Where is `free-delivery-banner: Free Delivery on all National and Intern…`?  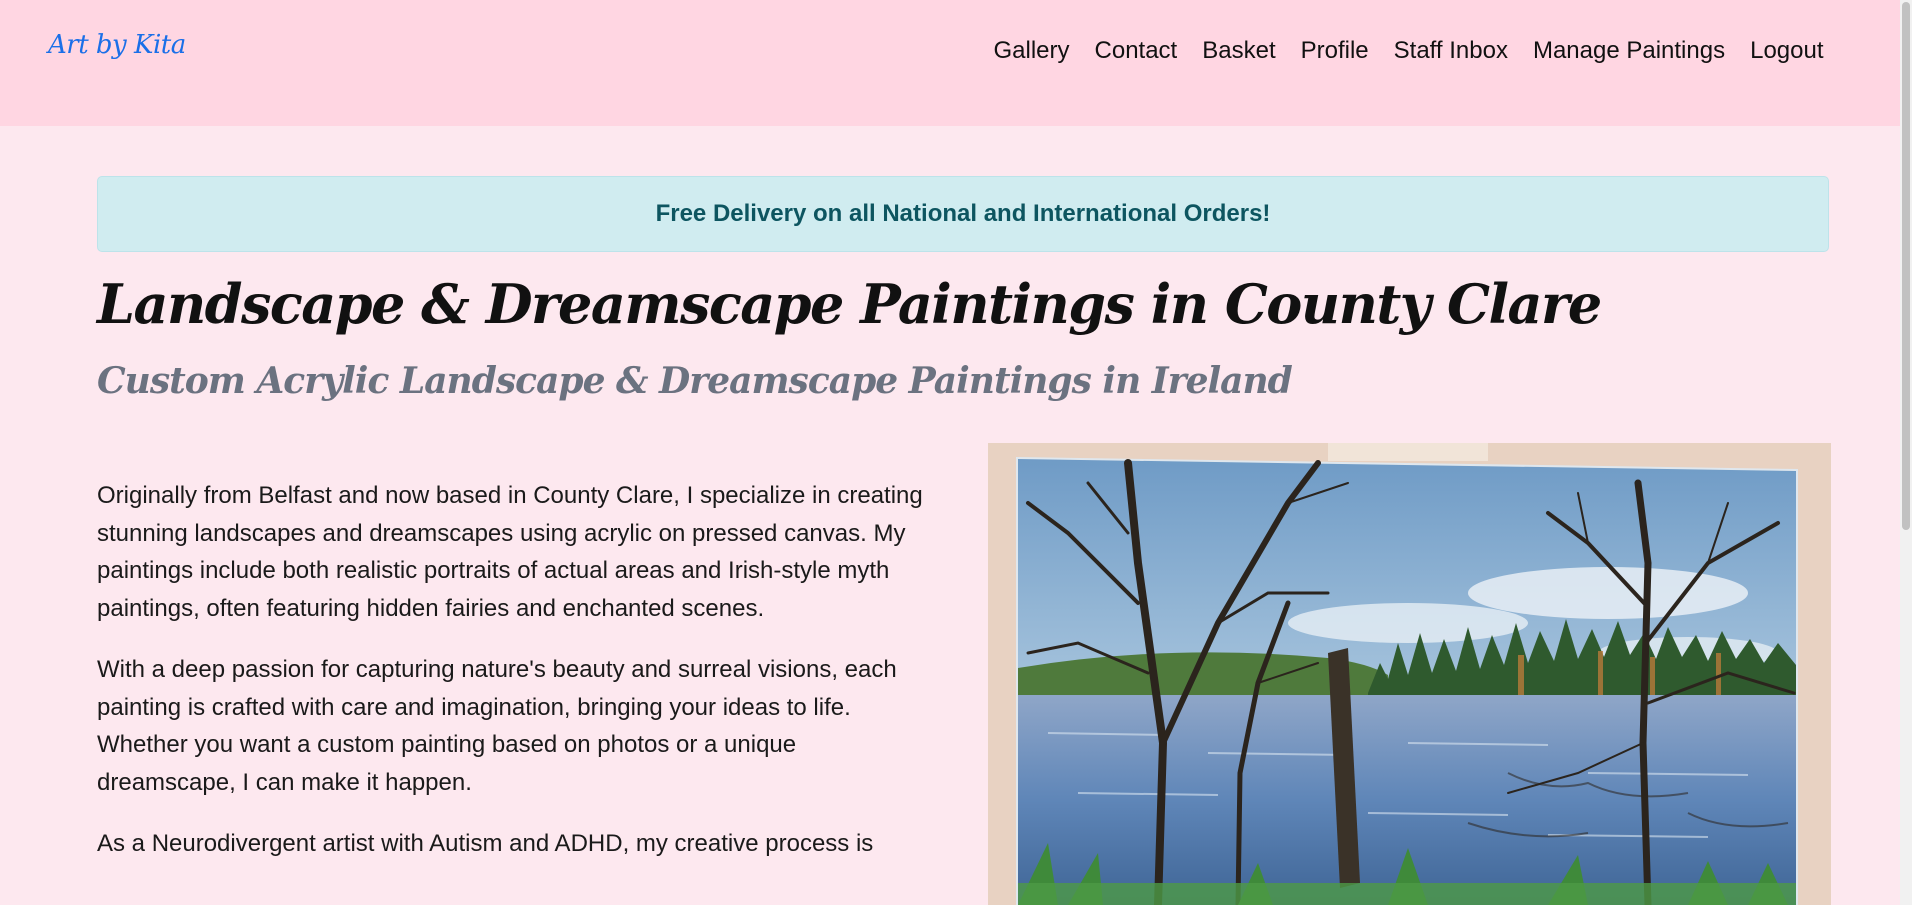
free-delivery-banner: Free Delivery on all National and Intern… is located at coordinates (963, 214).